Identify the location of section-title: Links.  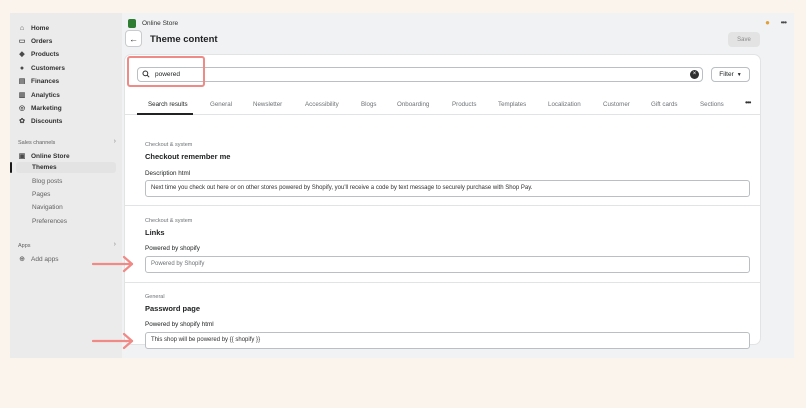
(155, 232).